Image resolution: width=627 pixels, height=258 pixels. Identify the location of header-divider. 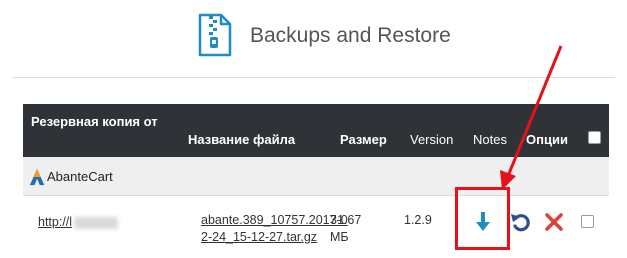
(313, 77).